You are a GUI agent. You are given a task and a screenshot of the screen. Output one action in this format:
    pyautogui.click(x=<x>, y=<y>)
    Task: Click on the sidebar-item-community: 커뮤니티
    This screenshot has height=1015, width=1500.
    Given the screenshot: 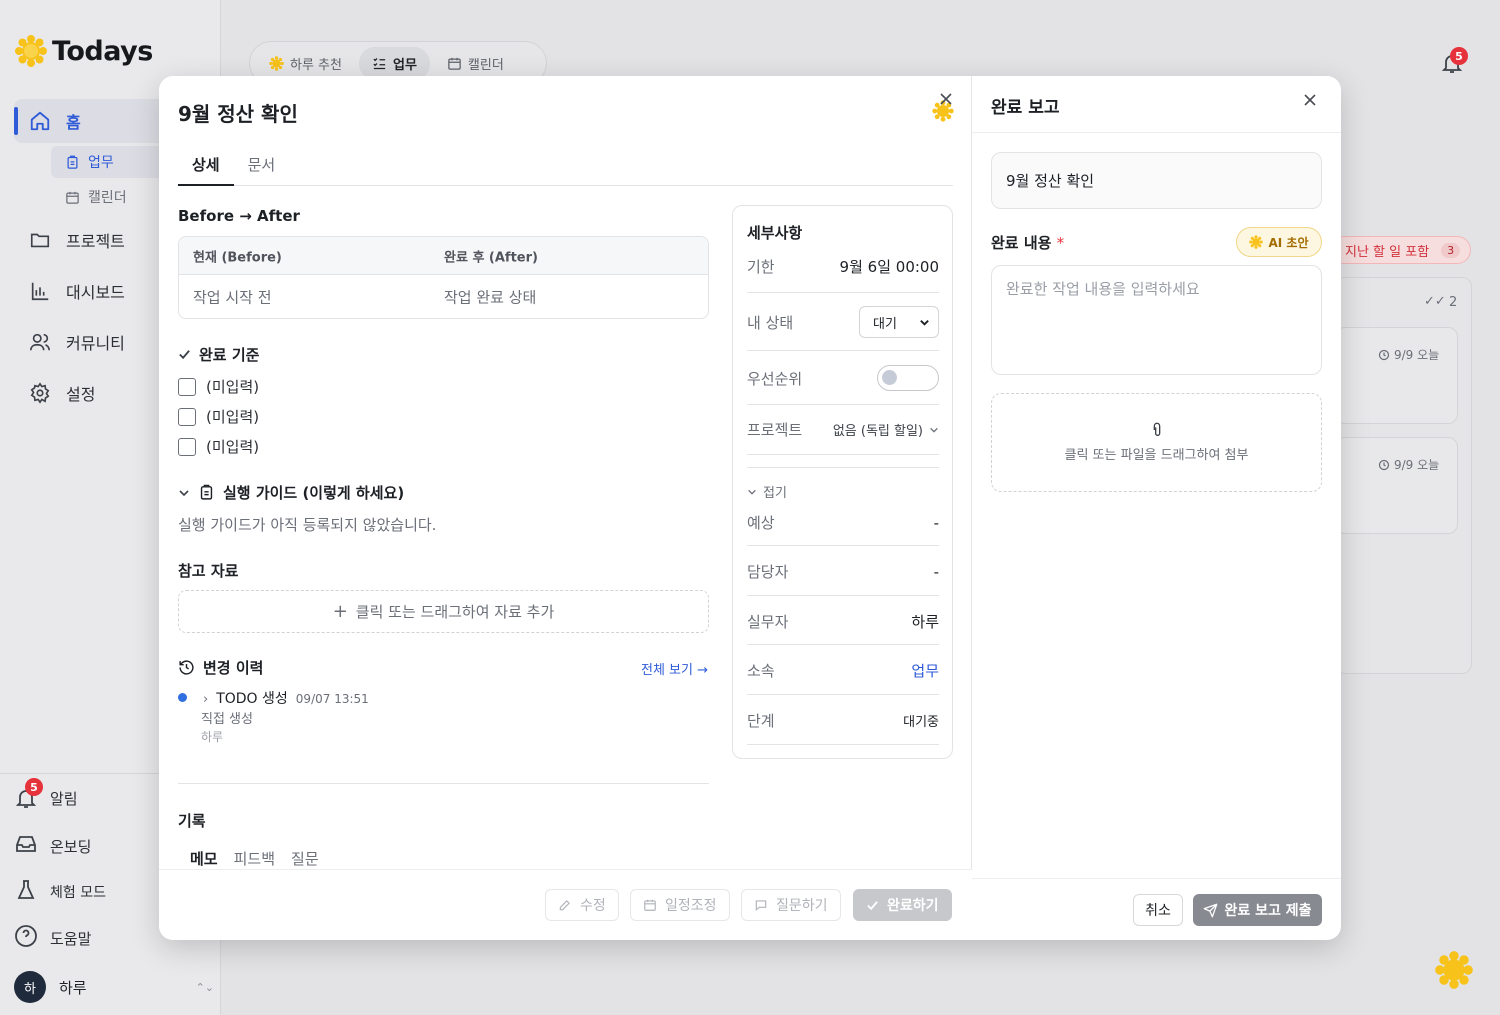 What is the action you would take?
    pyautogui.click(x=76, y=342)
    